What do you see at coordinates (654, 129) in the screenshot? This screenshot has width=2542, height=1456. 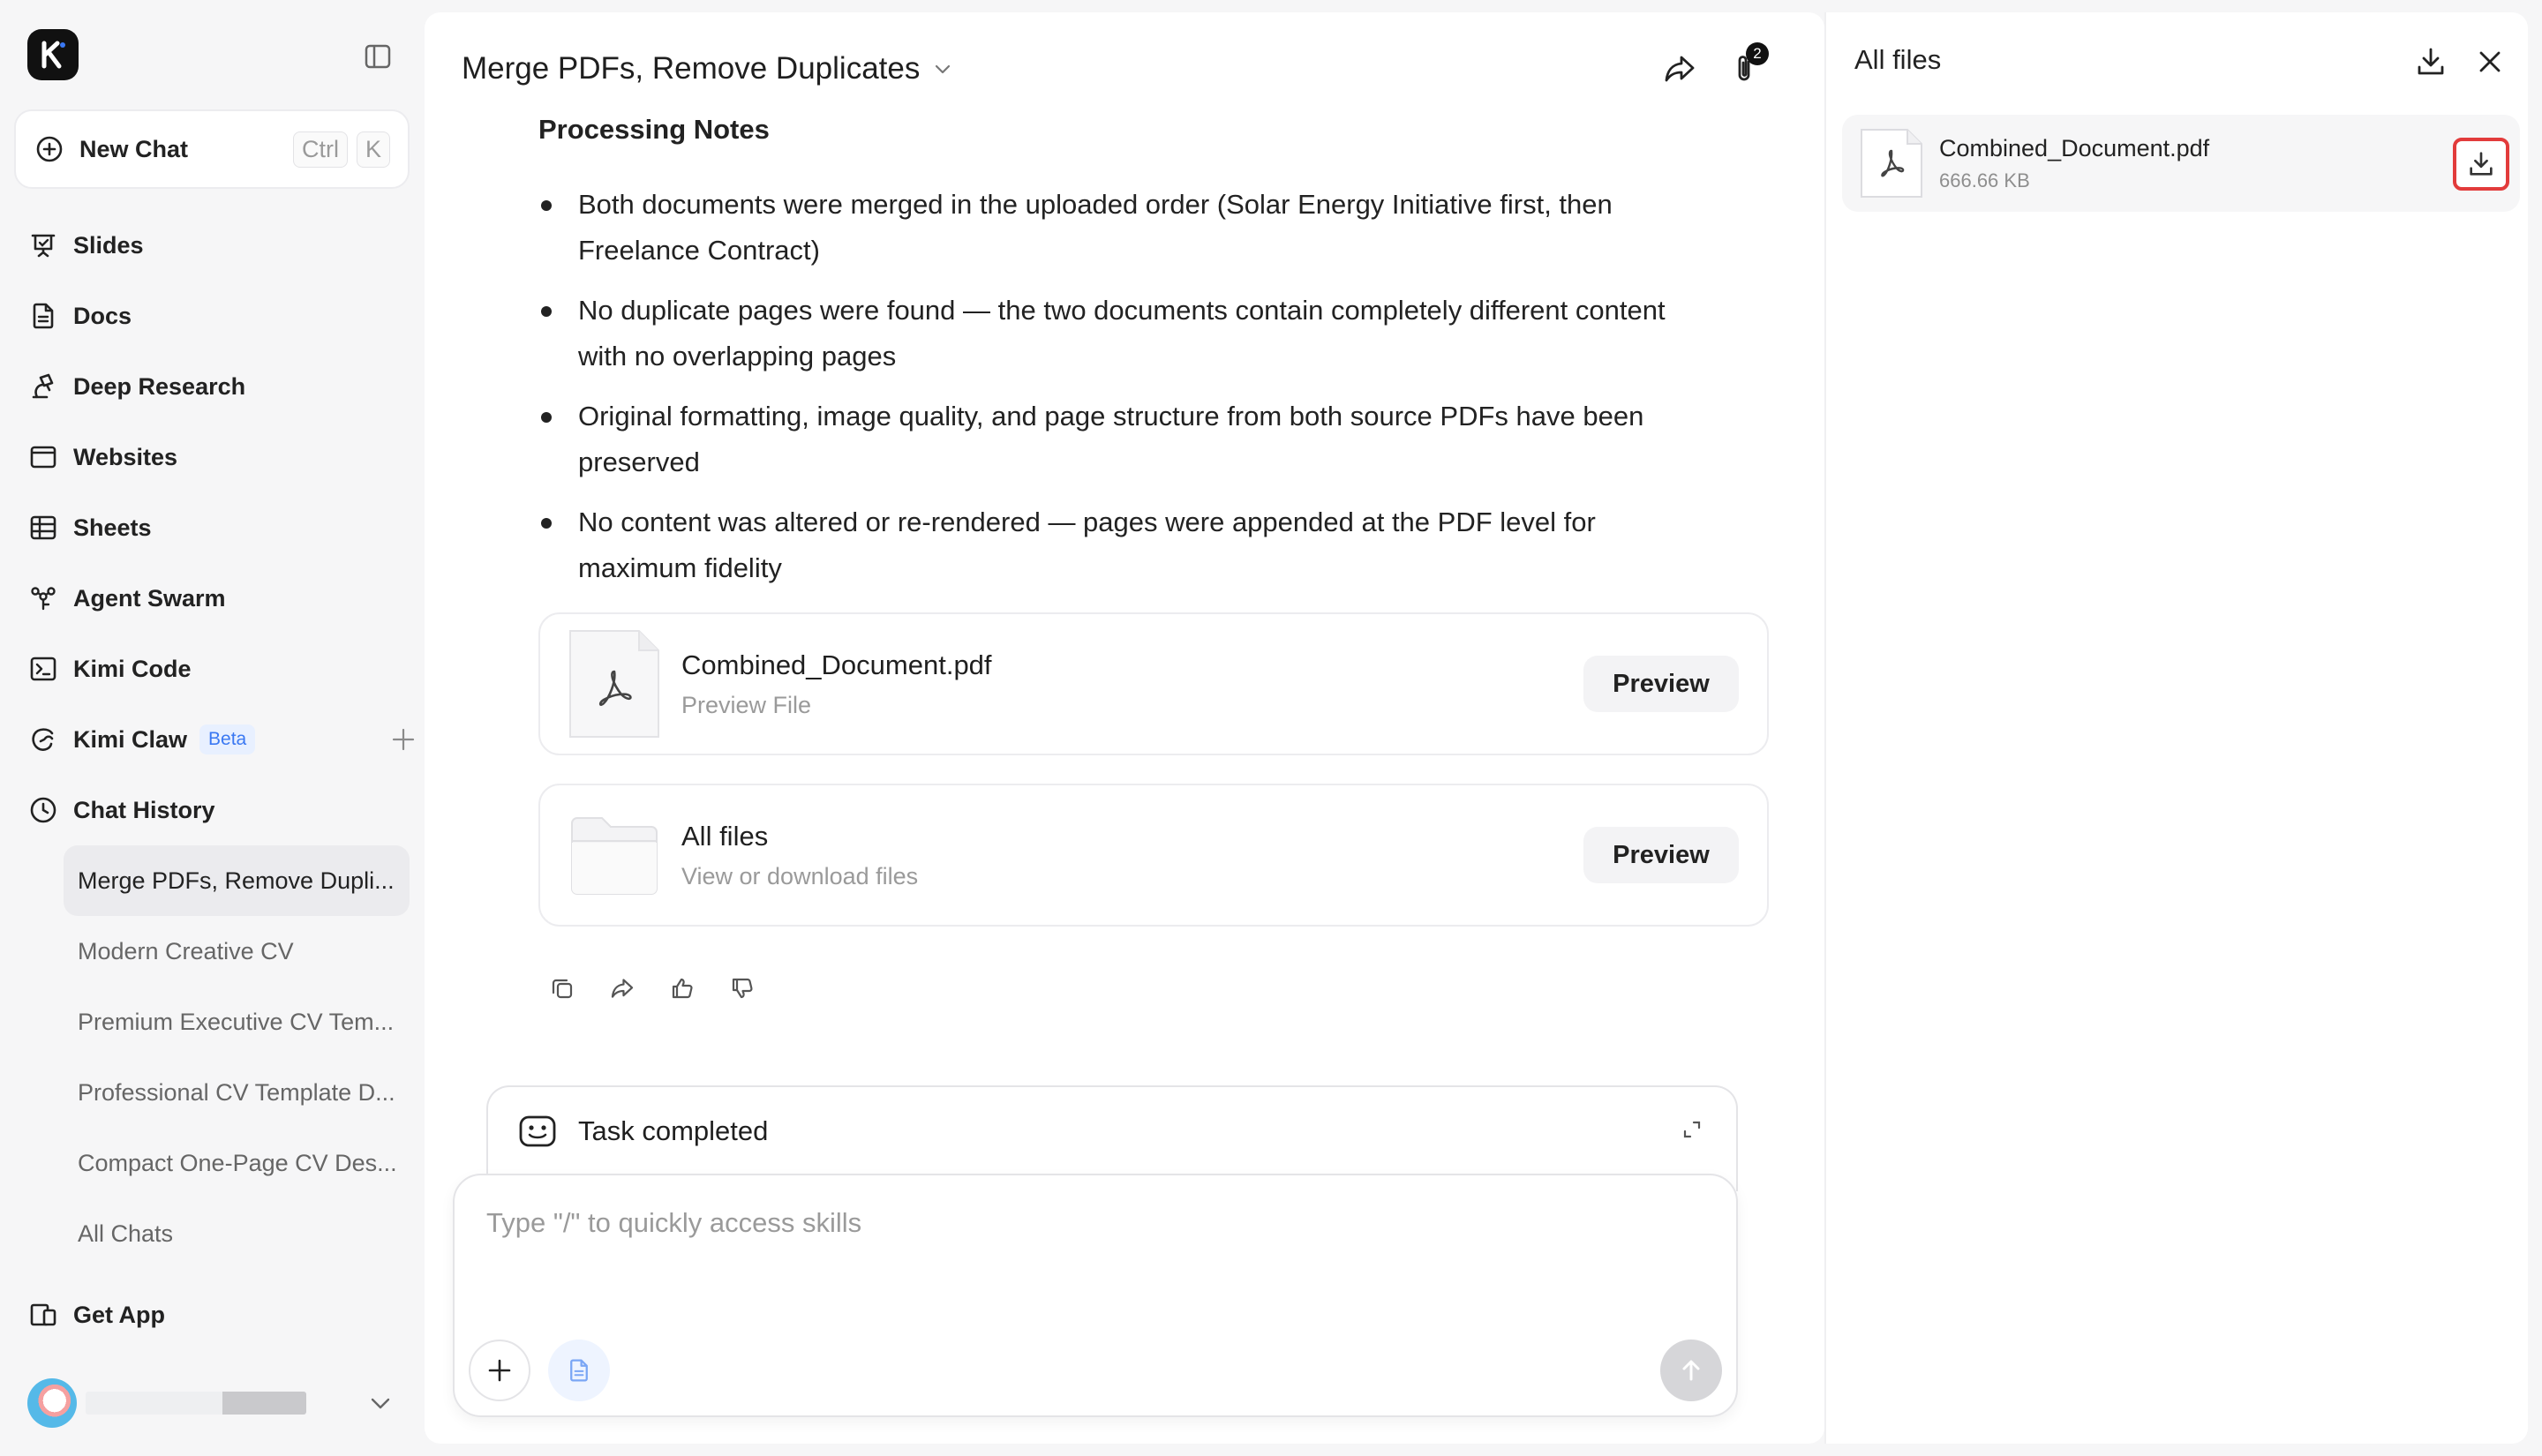 I see `section-heading: Processing Notes` at bounding box center [654, 129].